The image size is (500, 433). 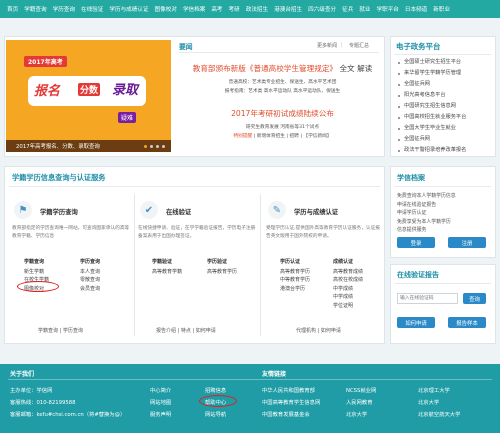 I want to click on report-sample-button: 报告样本, so click(x=467, y=322).